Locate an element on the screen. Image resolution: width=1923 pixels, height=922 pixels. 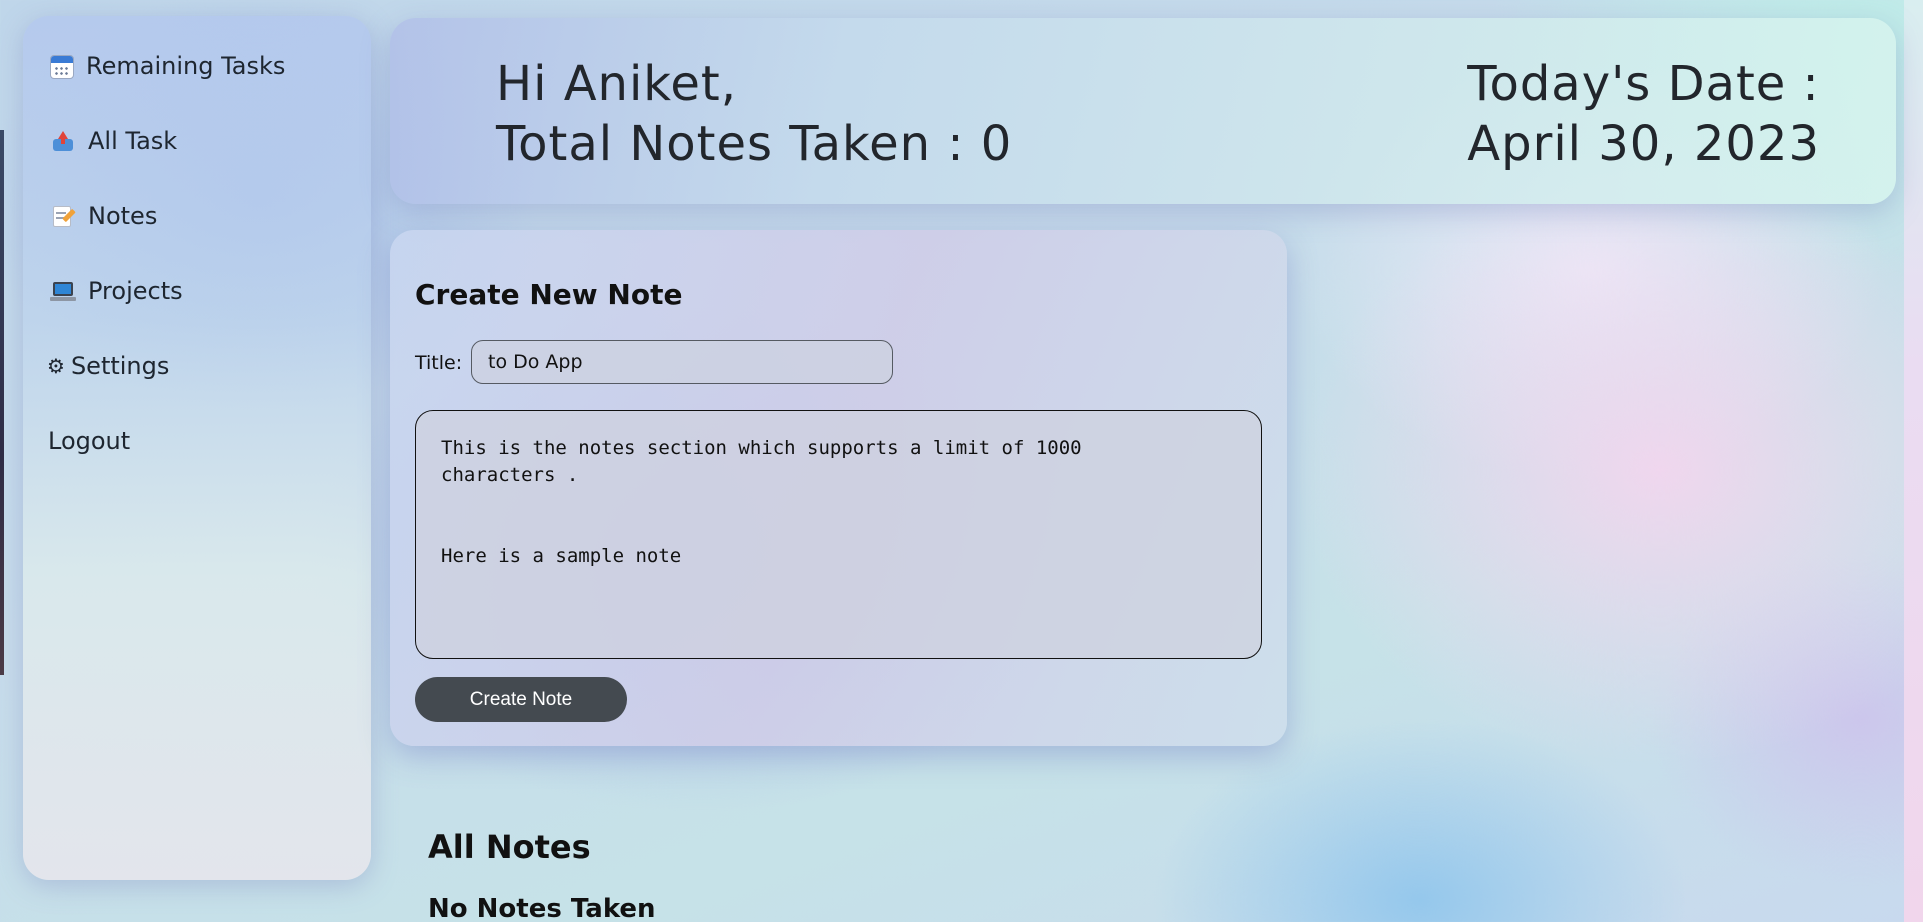
greeting-block: Hi Aniket, Total Notes Taken : 0 is located at coordinates (754, 114).